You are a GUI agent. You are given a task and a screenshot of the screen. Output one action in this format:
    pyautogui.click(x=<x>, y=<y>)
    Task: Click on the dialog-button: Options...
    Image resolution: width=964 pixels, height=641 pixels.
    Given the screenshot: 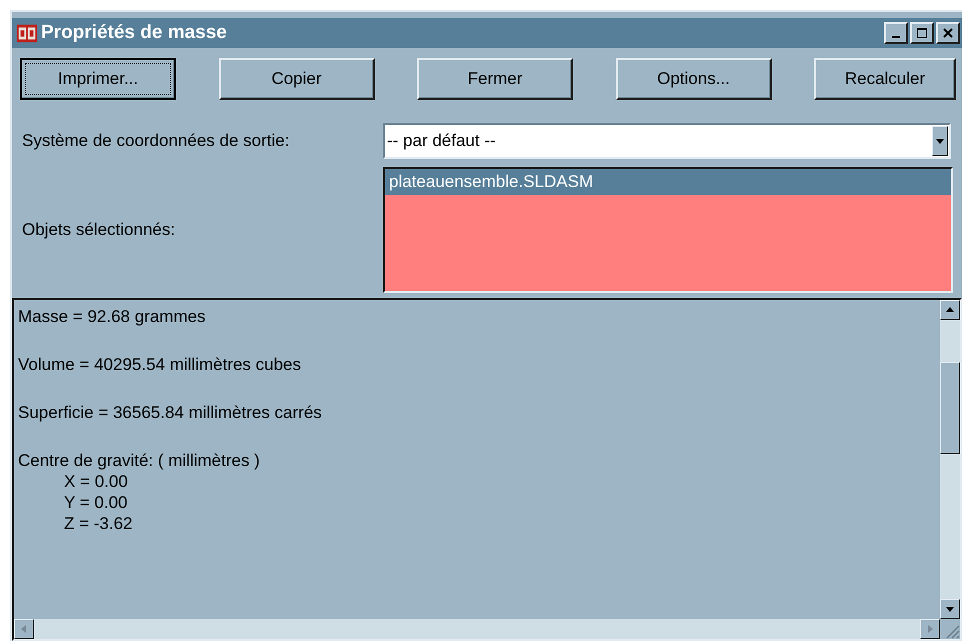 What is the action you would take?
    pyautogui.click(x=694, y=79)
    